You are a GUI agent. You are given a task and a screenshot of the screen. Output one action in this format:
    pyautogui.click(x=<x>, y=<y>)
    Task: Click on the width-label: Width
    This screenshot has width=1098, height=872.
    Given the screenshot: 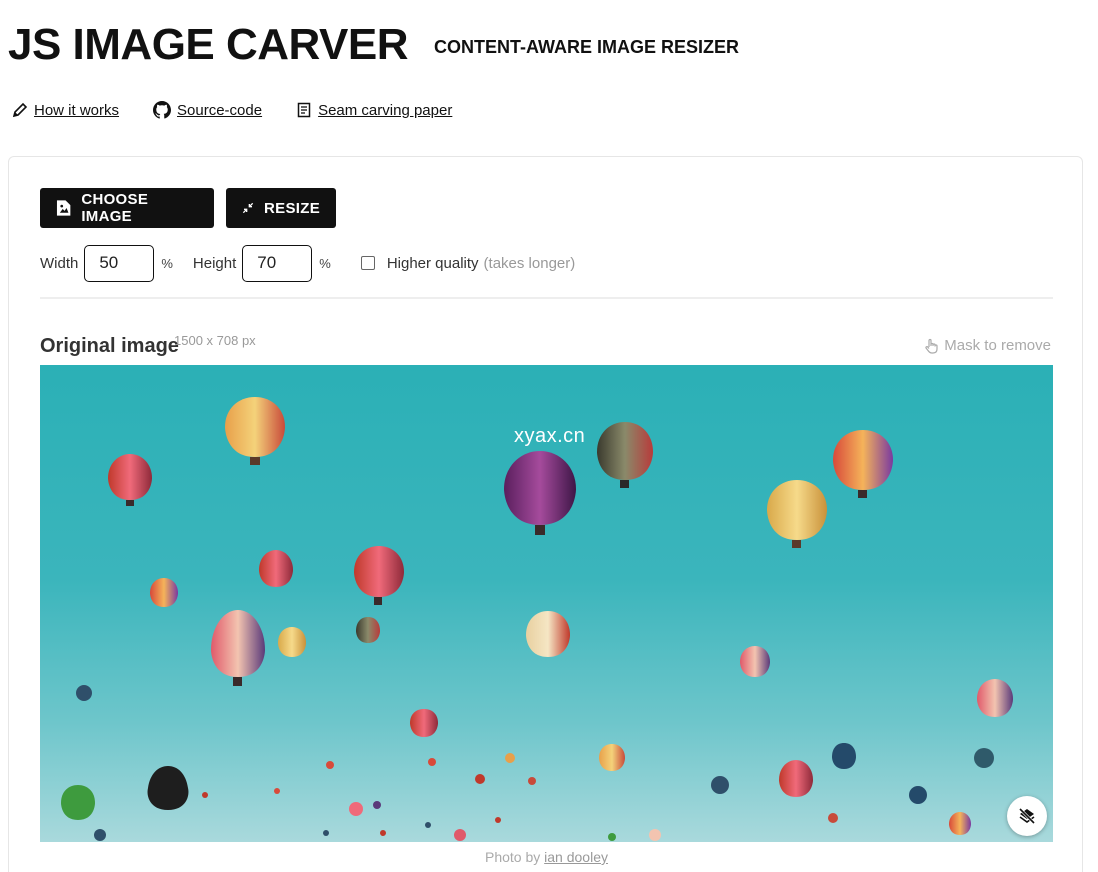 What is the action you would take?
    pyautogui.click(x=59, y=263)
    